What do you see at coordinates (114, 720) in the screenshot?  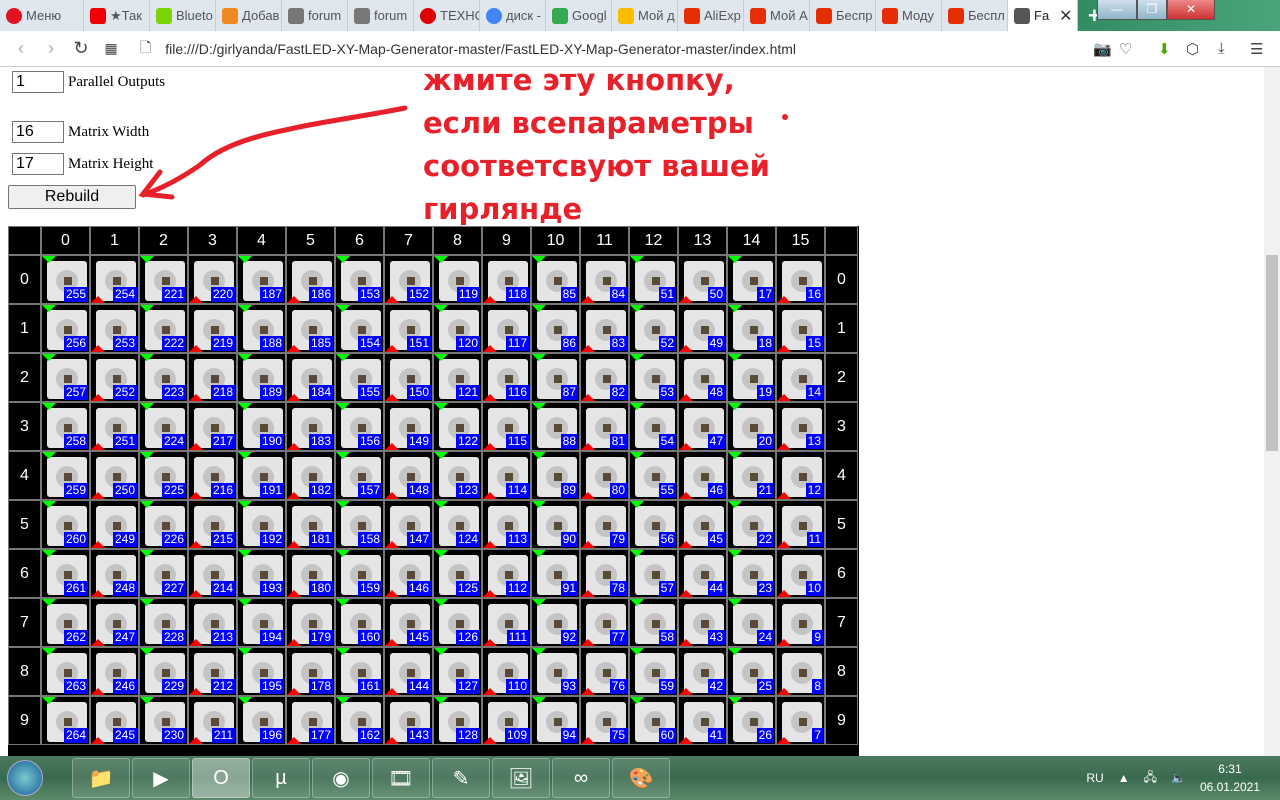 I see `led-cell: 245` at bounding box center [114, 720].